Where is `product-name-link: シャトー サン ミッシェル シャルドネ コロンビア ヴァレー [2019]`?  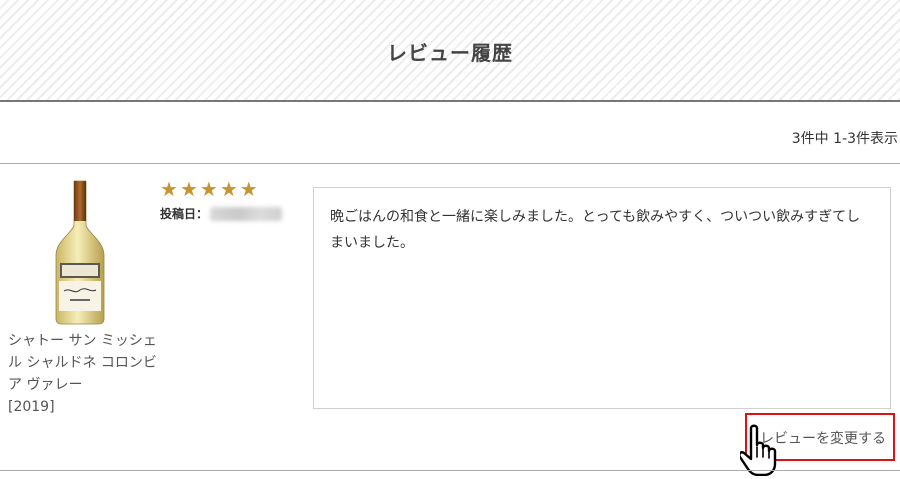 product-name-link: シャトー サン ミッシェル シャルドネ コロンビア ヴァレー [2019] is located at coordinates (83, 374).